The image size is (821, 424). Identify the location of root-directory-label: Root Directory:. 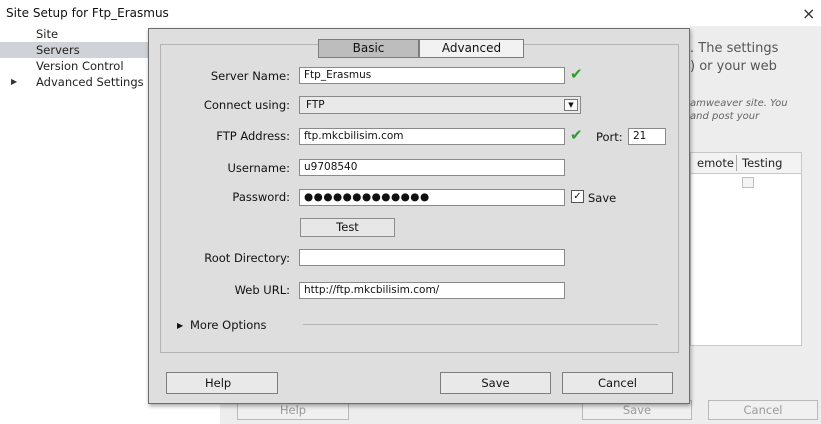
(247, 258).